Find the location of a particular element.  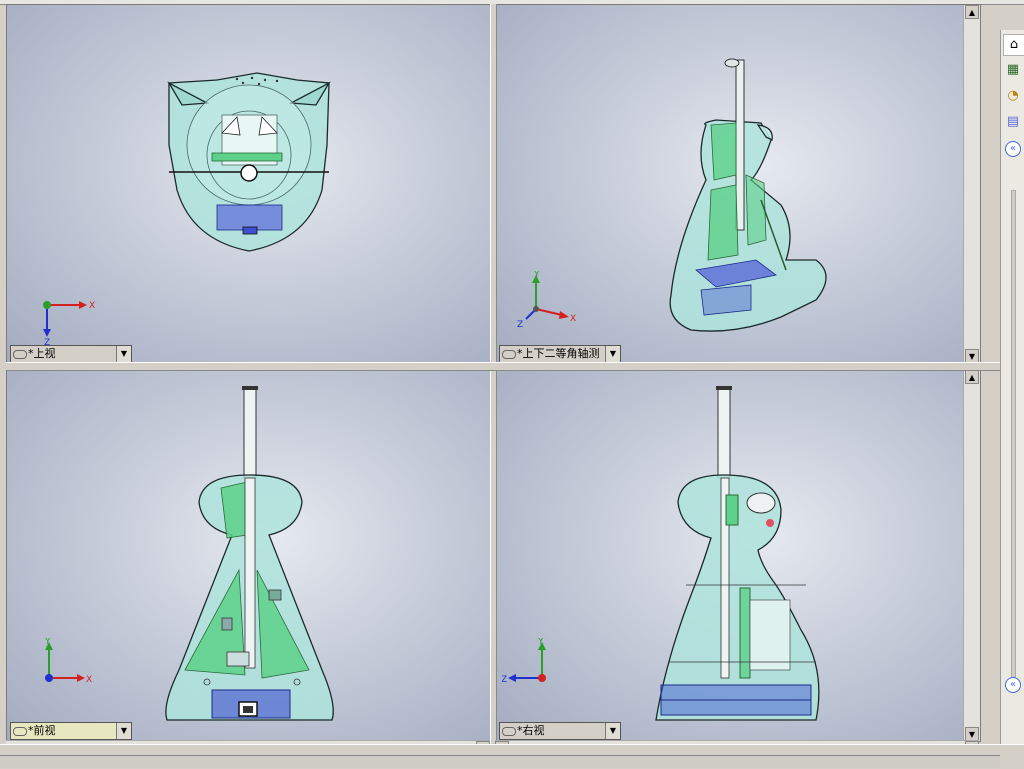

vertical-scrollbar-top: ▲ ▼ is located at coordinates (971, 184).